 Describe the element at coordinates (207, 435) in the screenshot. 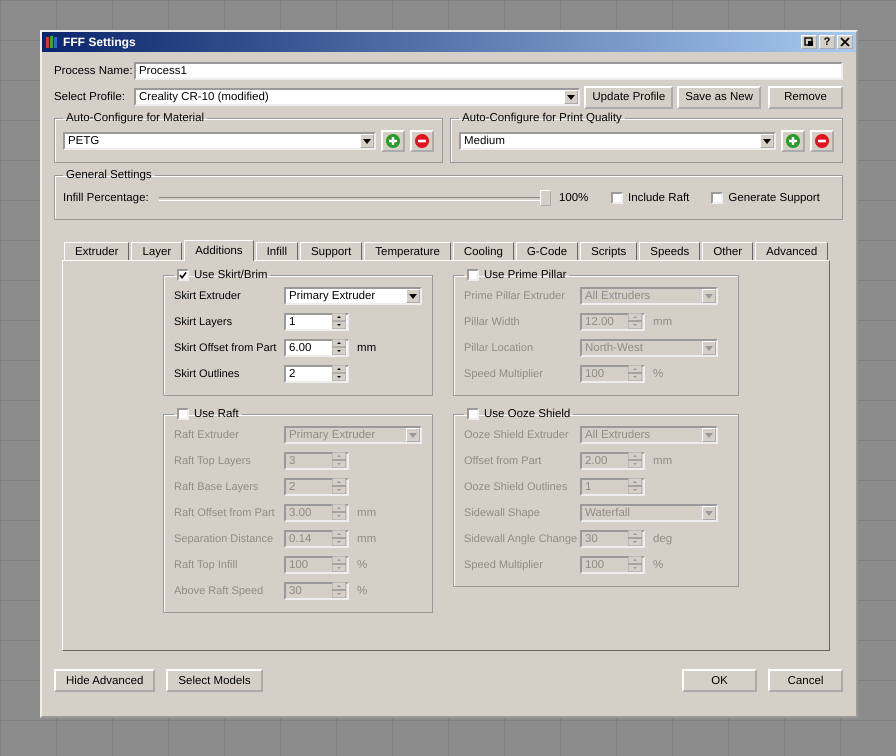

I see `field-label: Raft Extruder` at that location.